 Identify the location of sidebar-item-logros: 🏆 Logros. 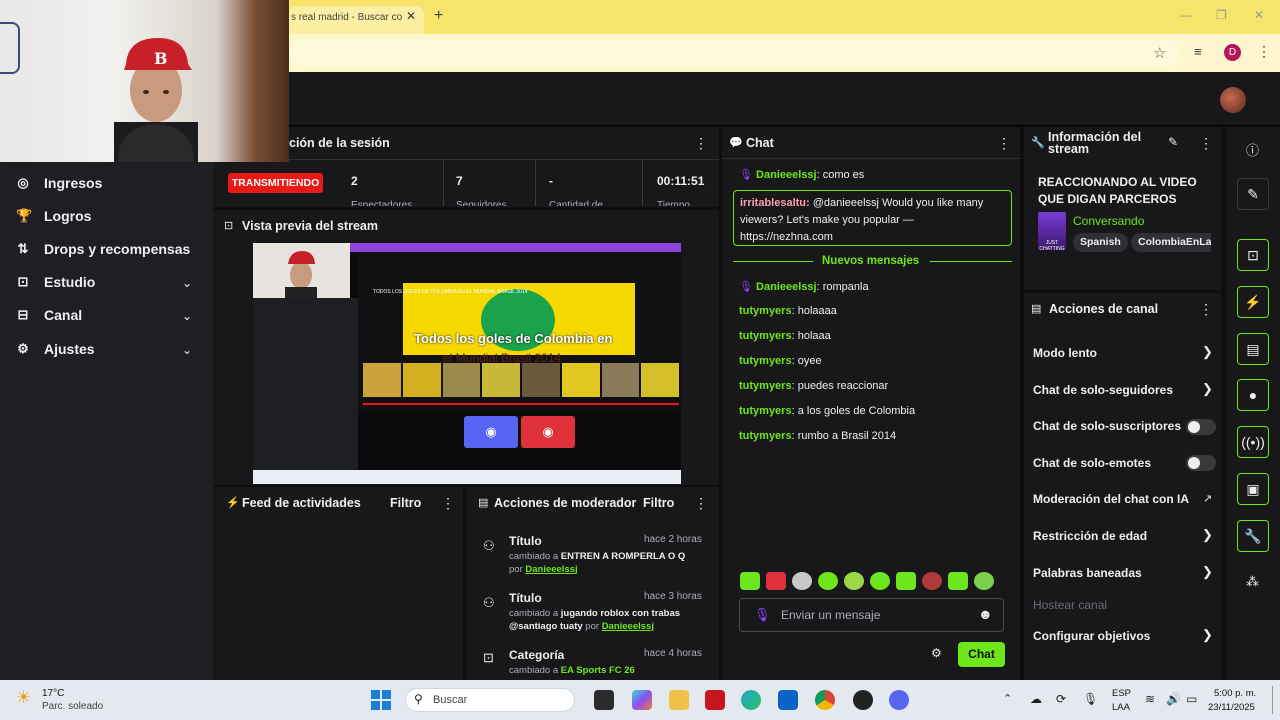
(53, 216).